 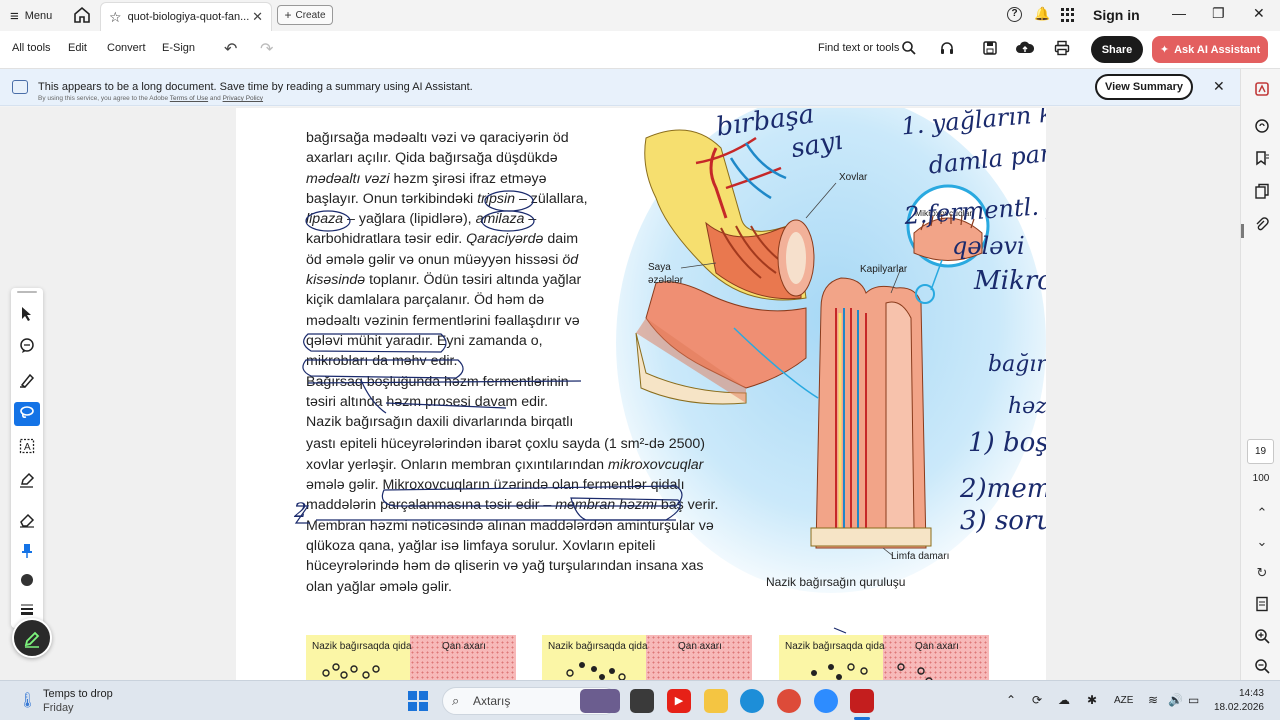 I want to click on input-language: AZE, so click(x=1123, y=700).